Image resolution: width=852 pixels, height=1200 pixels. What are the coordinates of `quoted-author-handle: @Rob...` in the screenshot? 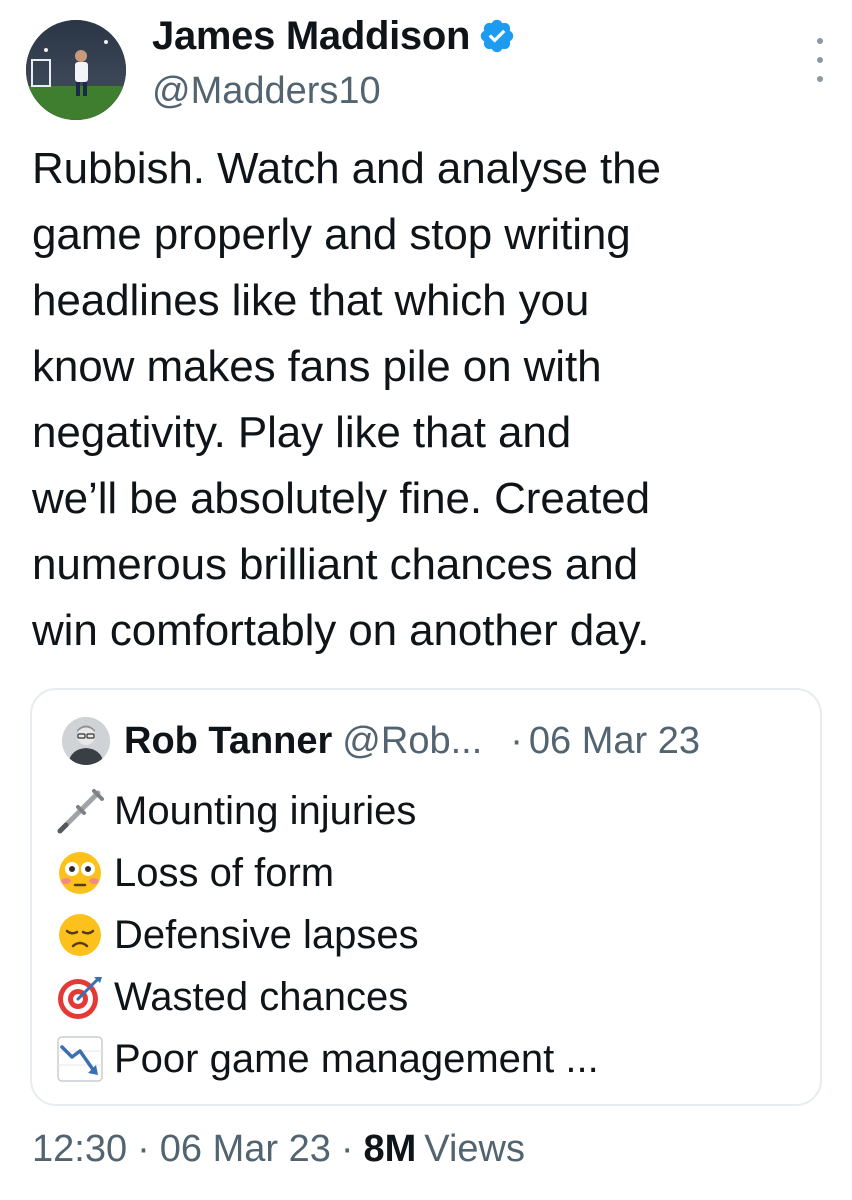 It's located at (412, 740).